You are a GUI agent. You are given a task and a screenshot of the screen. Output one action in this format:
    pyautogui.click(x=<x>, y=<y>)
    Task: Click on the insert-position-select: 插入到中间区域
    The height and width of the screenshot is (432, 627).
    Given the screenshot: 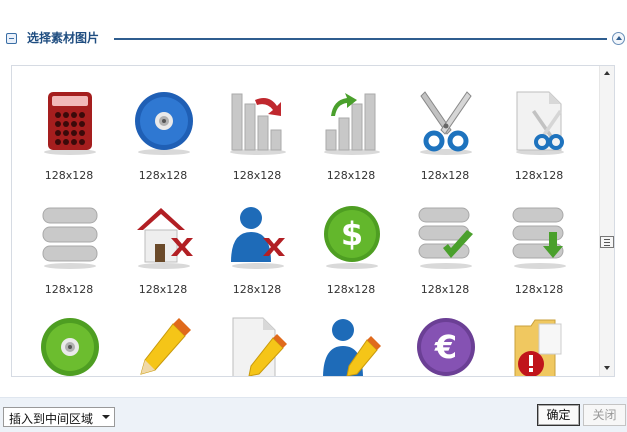 What is the action you would take?
    pyautogui.click(x=59, y=417)
    